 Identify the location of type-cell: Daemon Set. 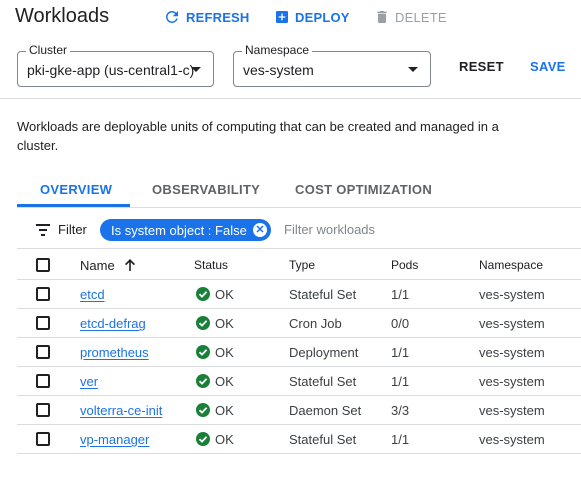
(325, 410).